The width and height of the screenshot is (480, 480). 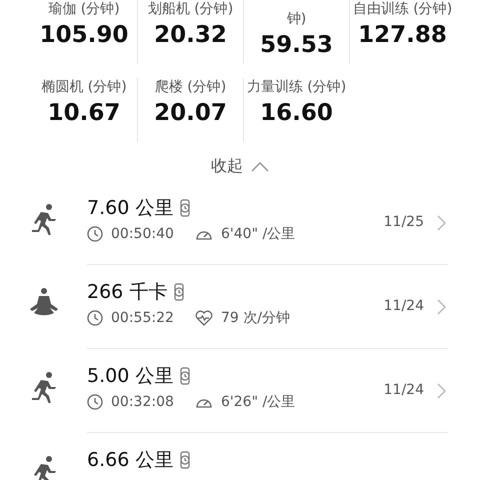 I want to click on duration-text: 00:50:40, so click(x=142, y=234).